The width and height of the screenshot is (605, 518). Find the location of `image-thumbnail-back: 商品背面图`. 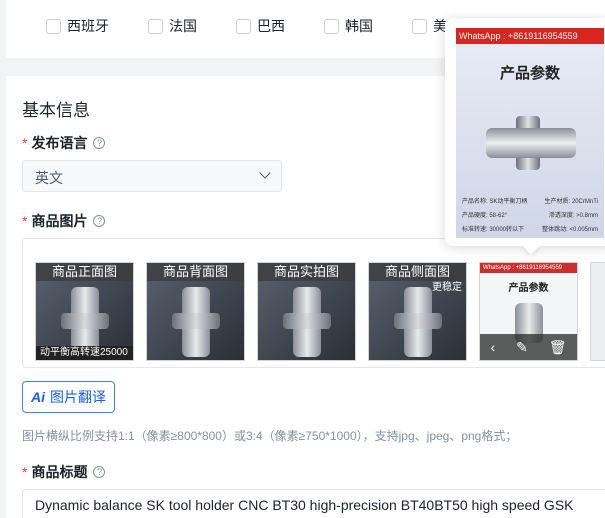

image-thumbnail-back: 商品背面图 is located at coordinates (195, 311).